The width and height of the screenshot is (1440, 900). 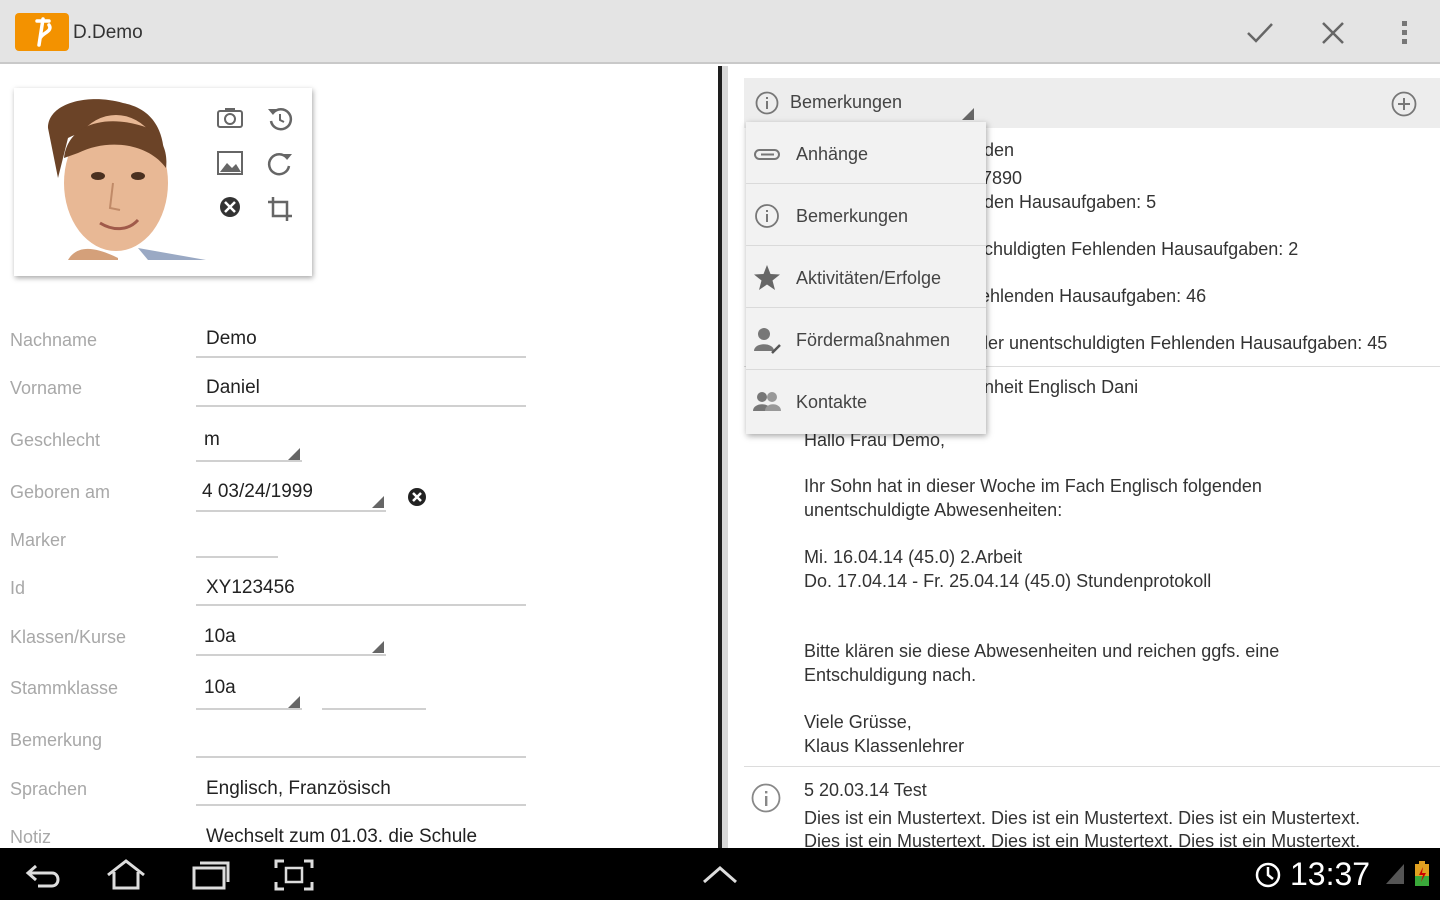 What do you see at coordinates (31, 837) in the screenshot?
I see `label-notiz: Notiz` at bounding box center [31, 837].